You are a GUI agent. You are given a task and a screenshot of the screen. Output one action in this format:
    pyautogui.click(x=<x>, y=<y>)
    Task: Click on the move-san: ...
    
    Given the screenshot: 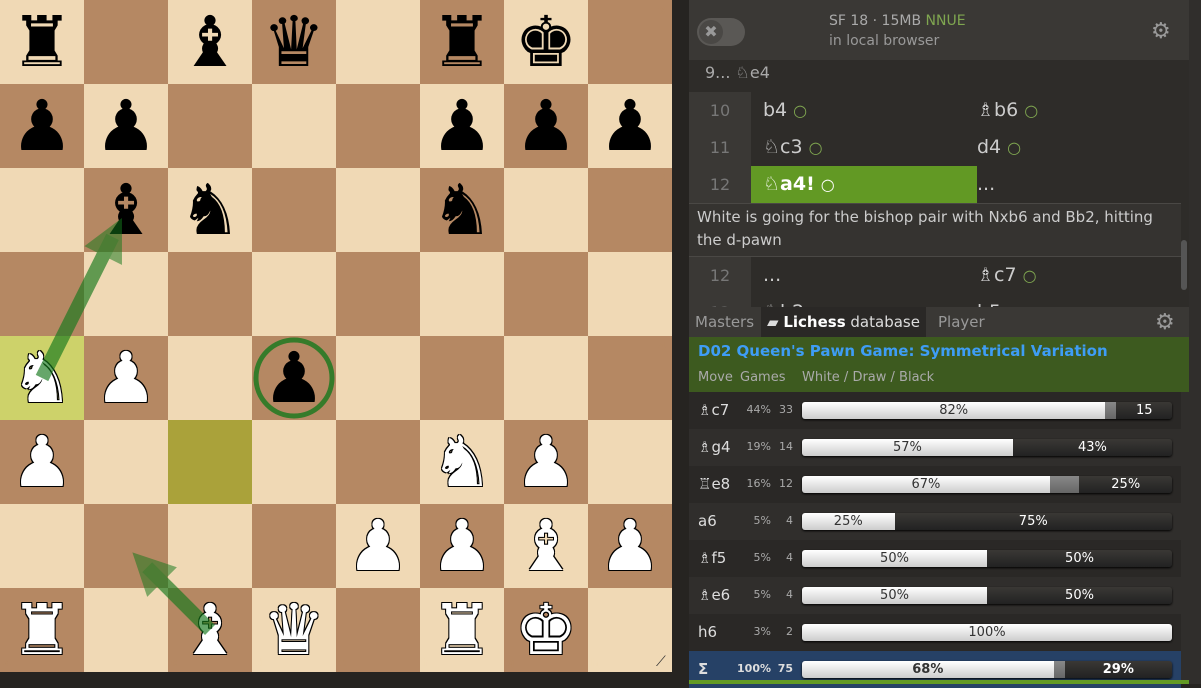 What is the action you would take?
    pyautogui.click(x=772, y=275)
    